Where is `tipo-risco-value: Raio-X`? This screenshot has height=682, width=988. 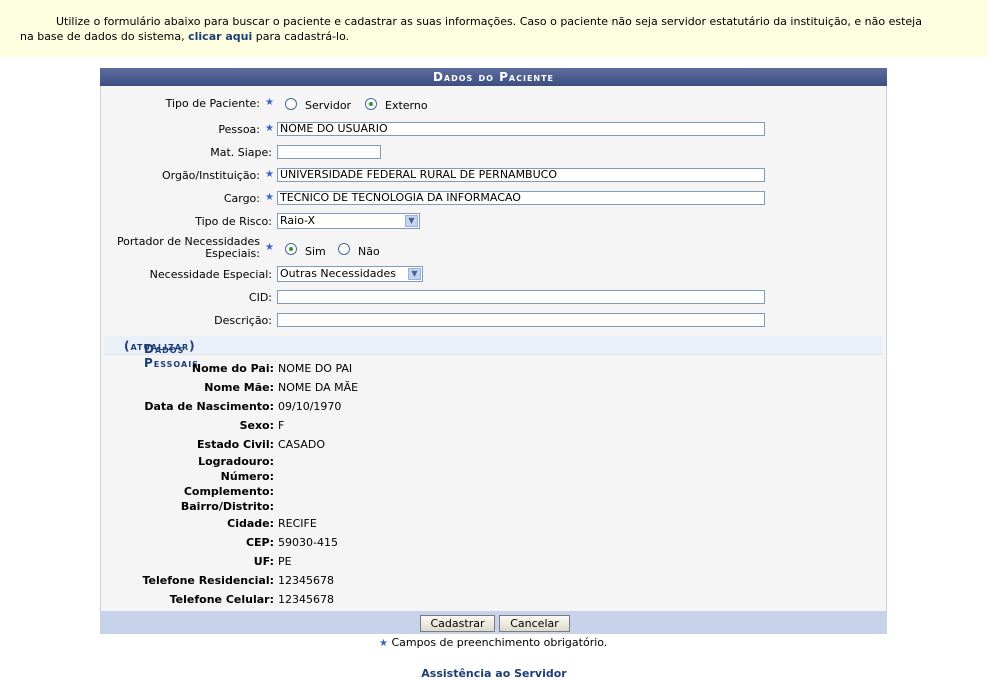 tipo-risco-value: Raio-X is located at coordinates (298, 220).